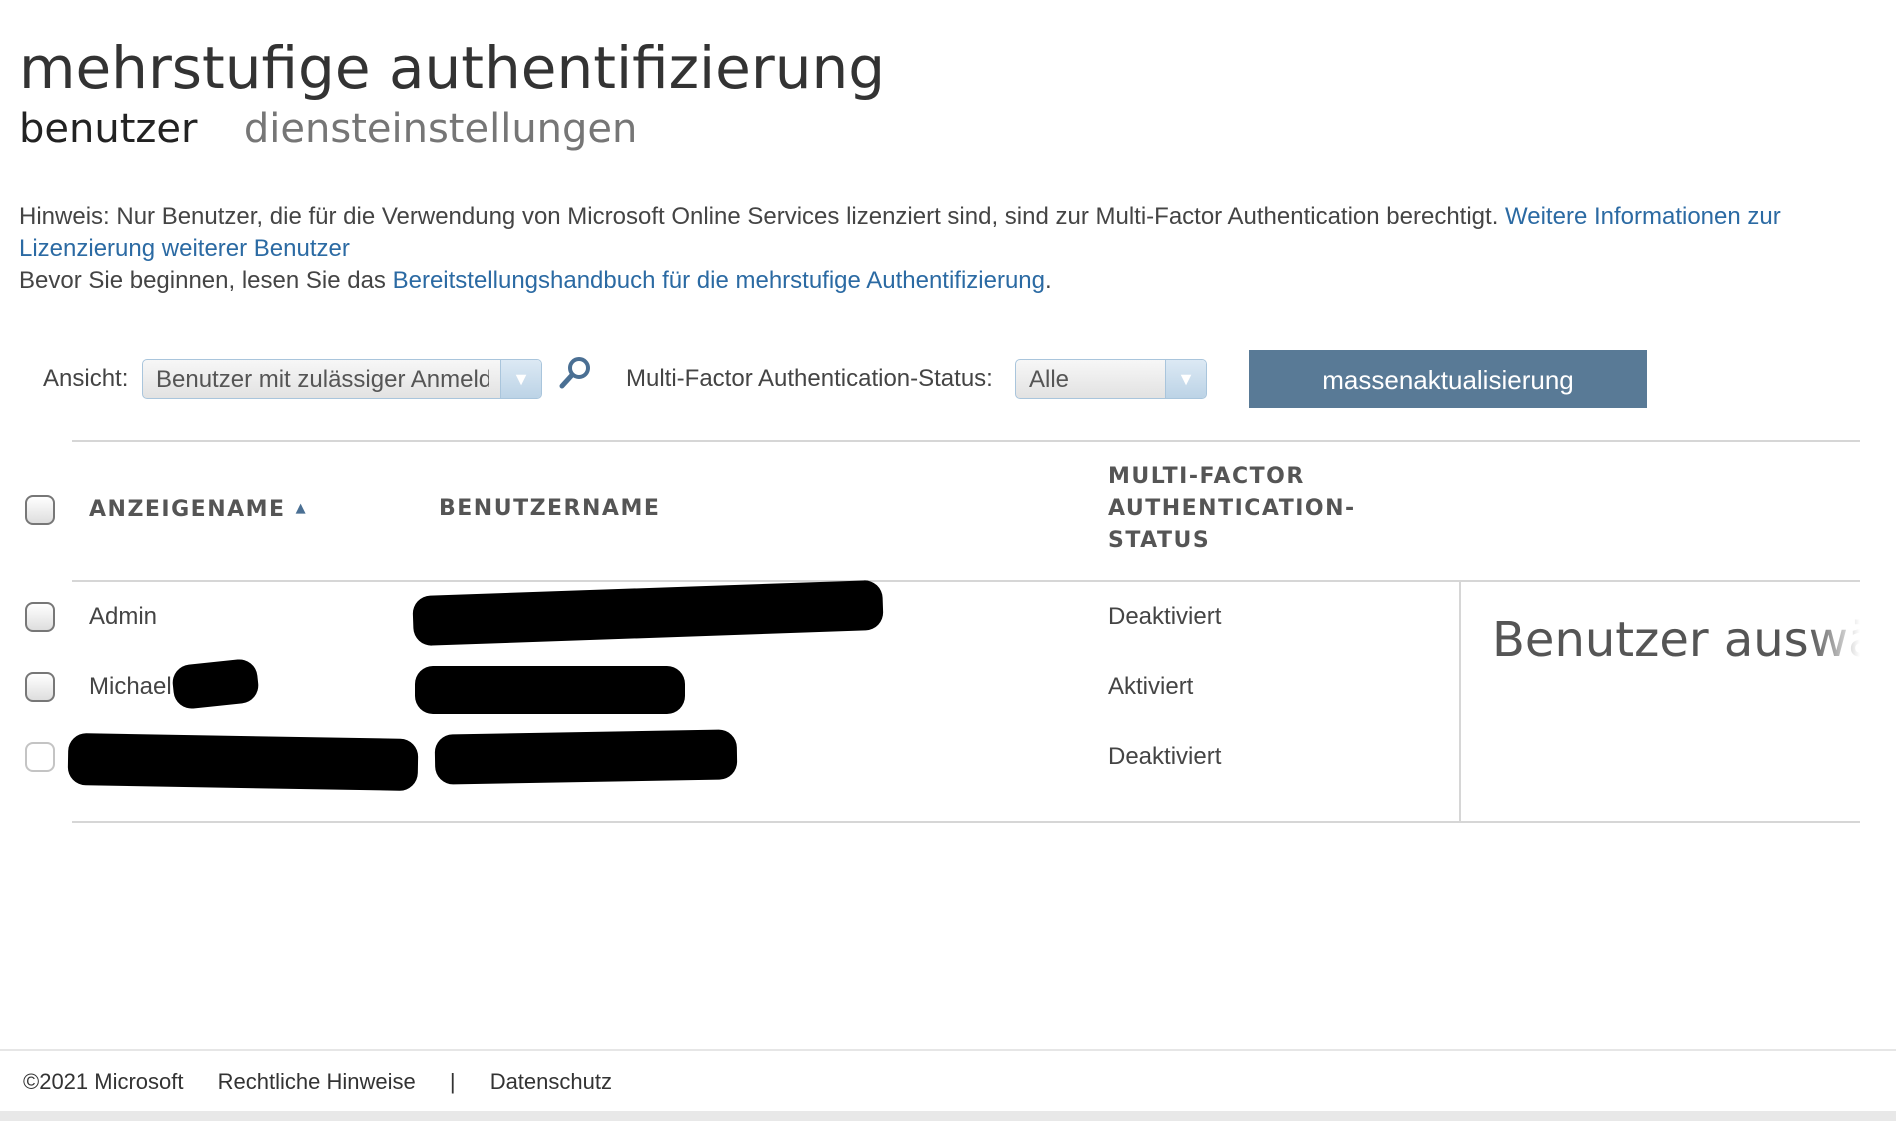 The image size is (1896, 1121). What do you see at coordinates (301, 508) in the screenshot?
I see `sort-ascending-icon: ▲` at bounding box center [301, 508].